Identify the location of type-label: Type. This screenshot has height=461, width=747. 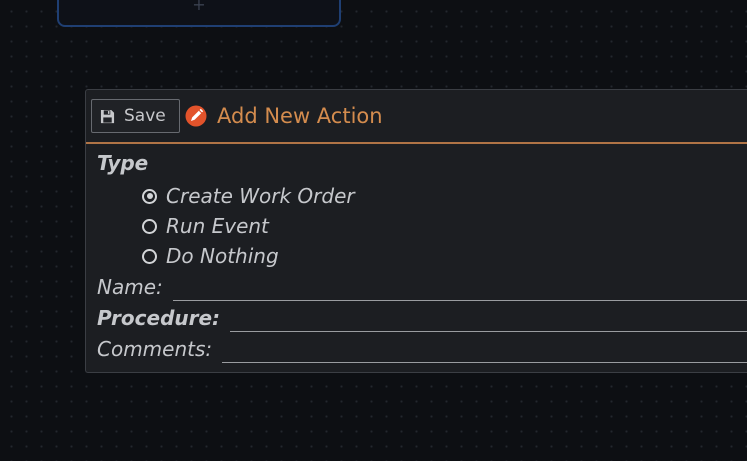
(123, 163).